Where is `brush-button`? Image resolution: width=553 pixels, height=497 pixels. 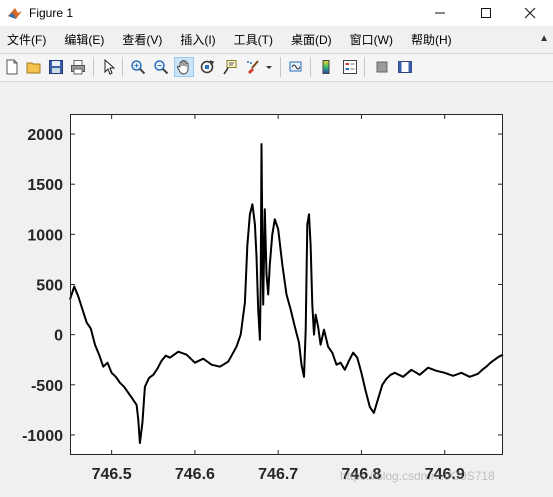
brush-button is located at coordinates (253, 67).